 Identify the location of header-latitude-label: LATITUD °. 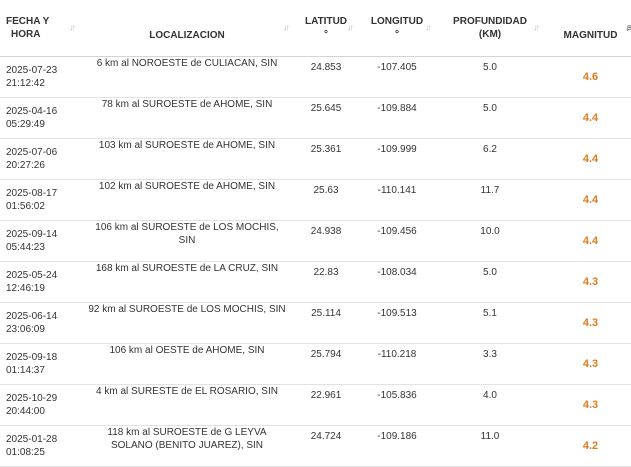
(326, 28).